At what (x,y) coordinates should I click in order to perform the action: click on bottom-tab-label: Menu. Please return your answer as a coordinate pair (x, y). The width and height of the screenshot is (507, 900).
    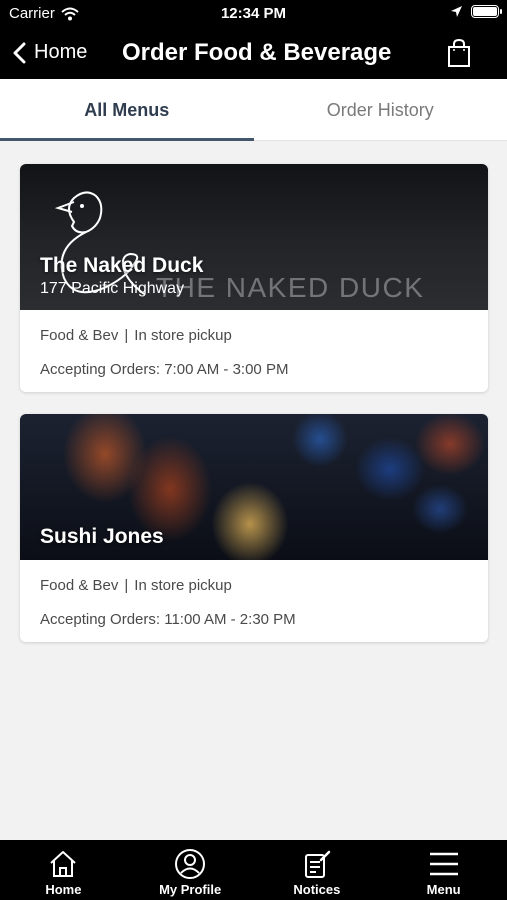
    Looking at the image, I should click on (443, 889).